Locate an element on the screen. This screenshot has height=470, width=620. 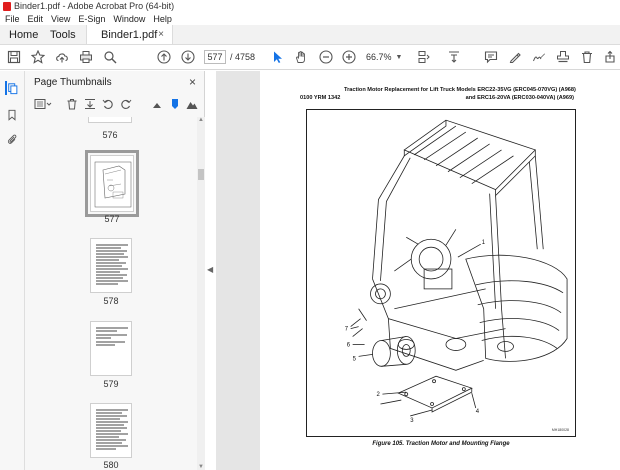
menu-esign: E-Sign is located at coordinates (91, 19).